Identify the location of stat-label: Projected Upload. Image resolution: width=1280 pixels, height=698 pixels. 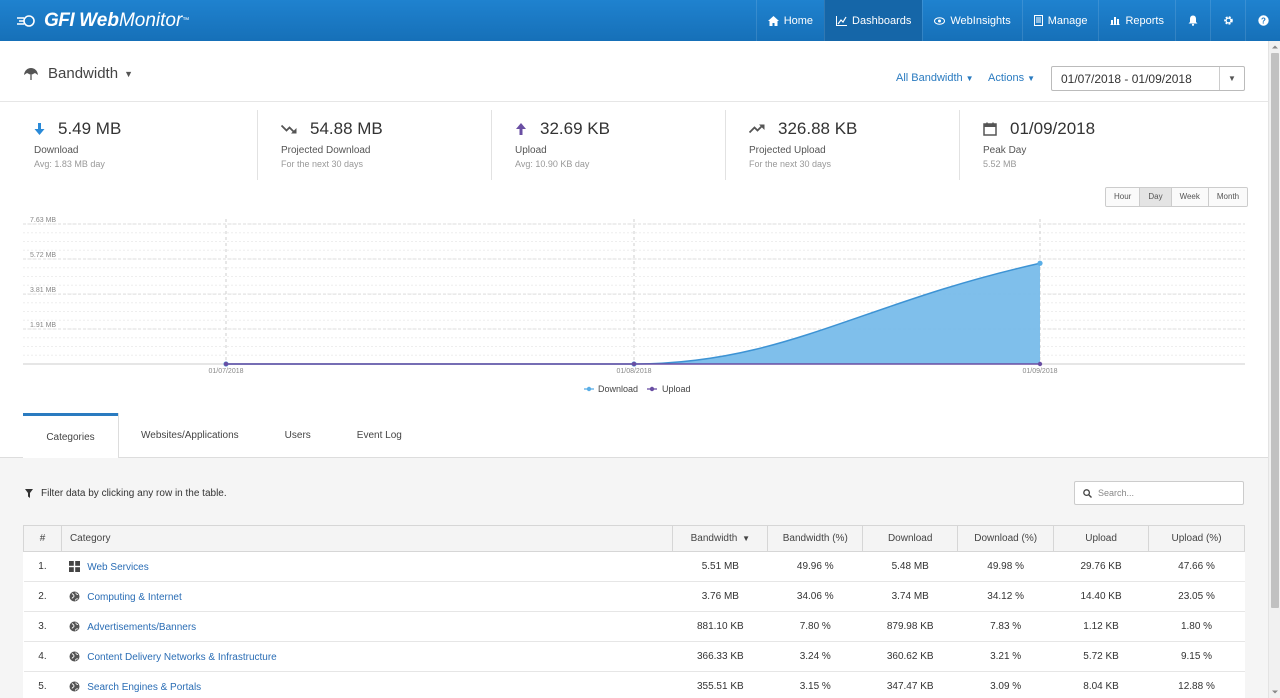
(787, 150).